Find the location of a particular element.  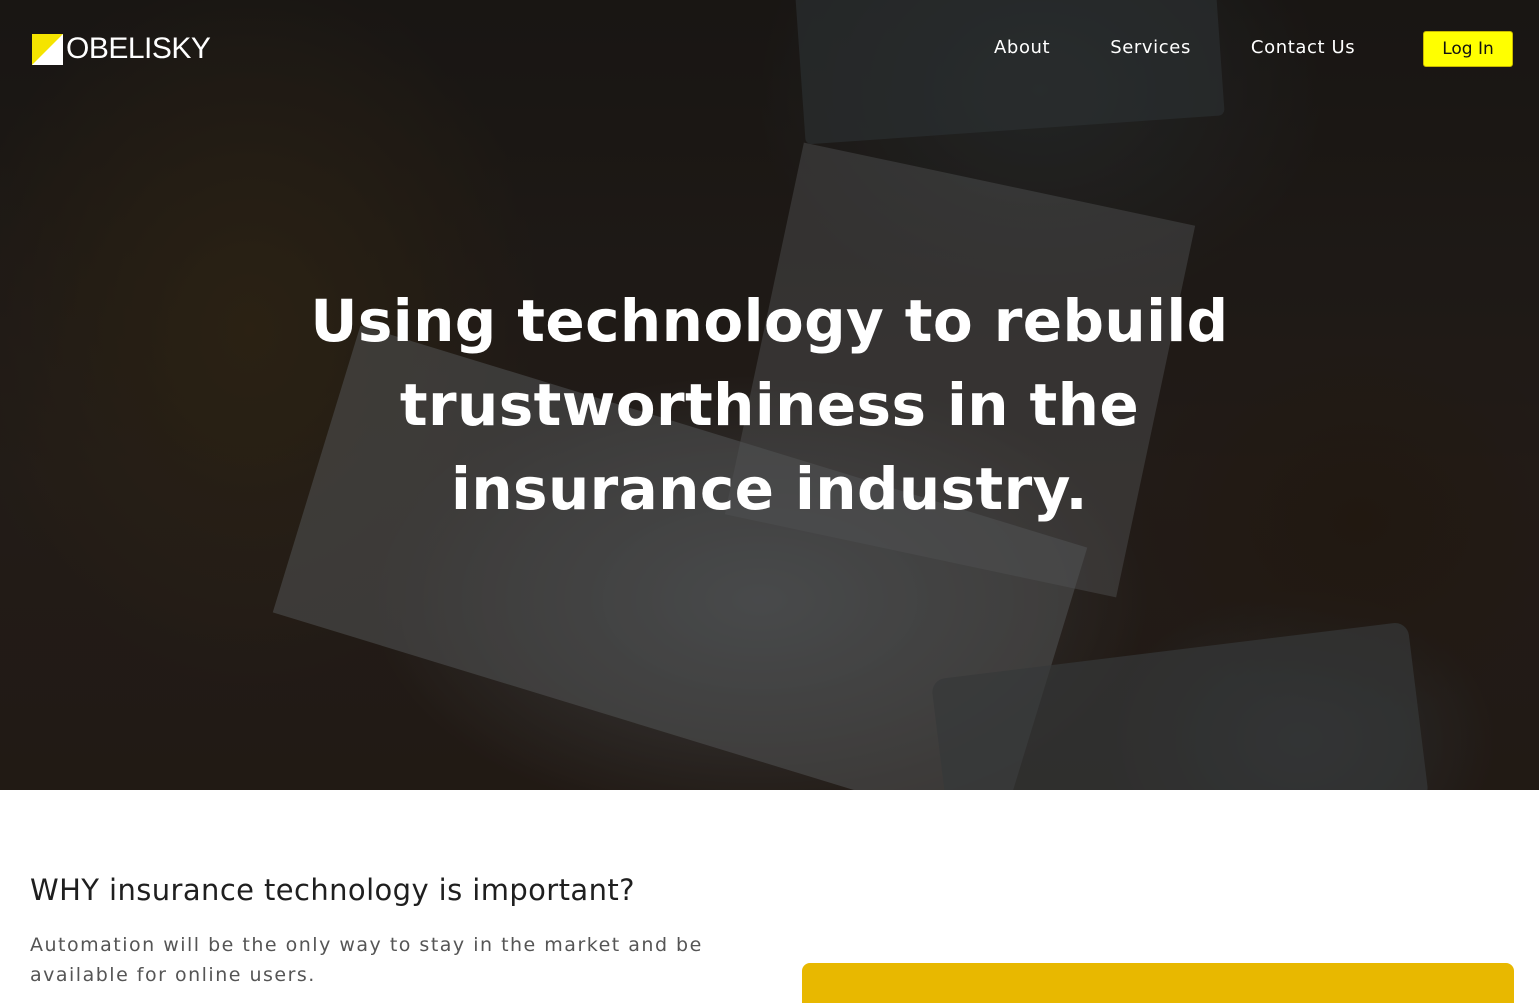

feature-card is located at coordinates (1158, 983).